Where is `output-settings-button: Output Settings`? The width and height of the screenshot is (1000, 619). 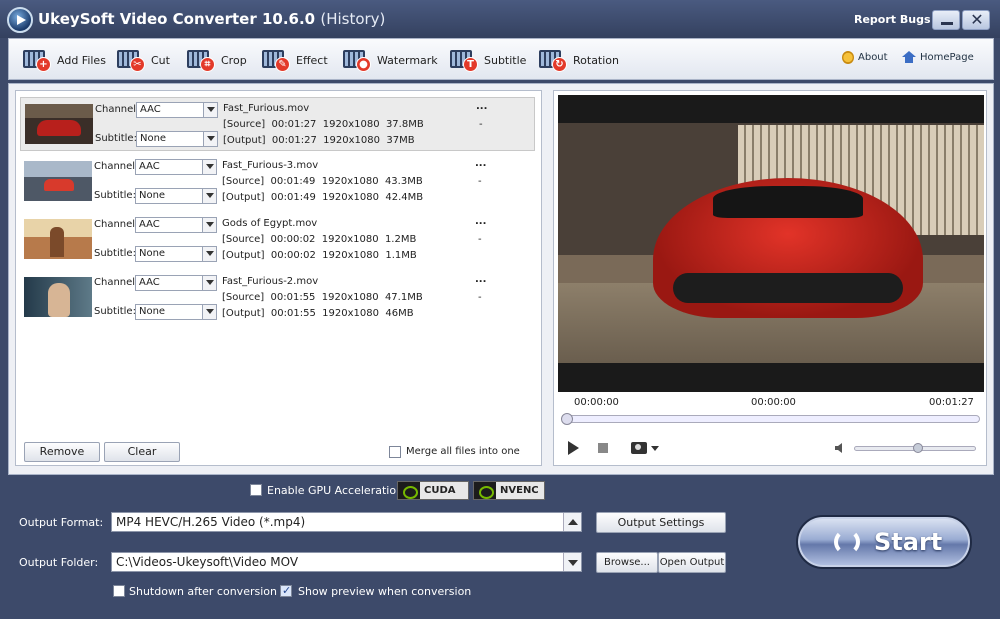 output-settings-button: Output Settings is located at coordinates (661, 522).